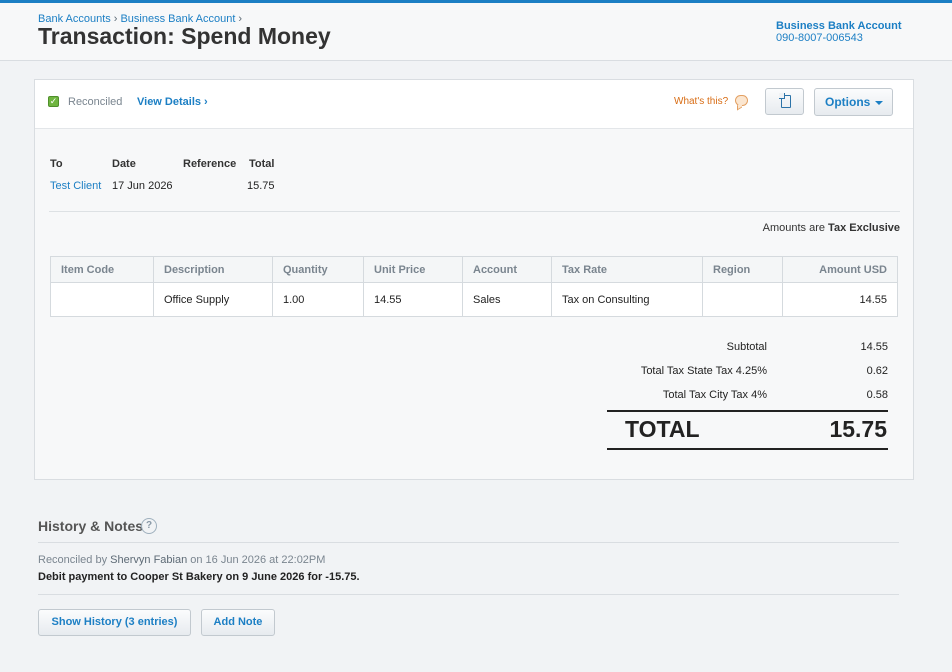  I want to click on account-name-link: Business Bank Account, so click(839, 26).